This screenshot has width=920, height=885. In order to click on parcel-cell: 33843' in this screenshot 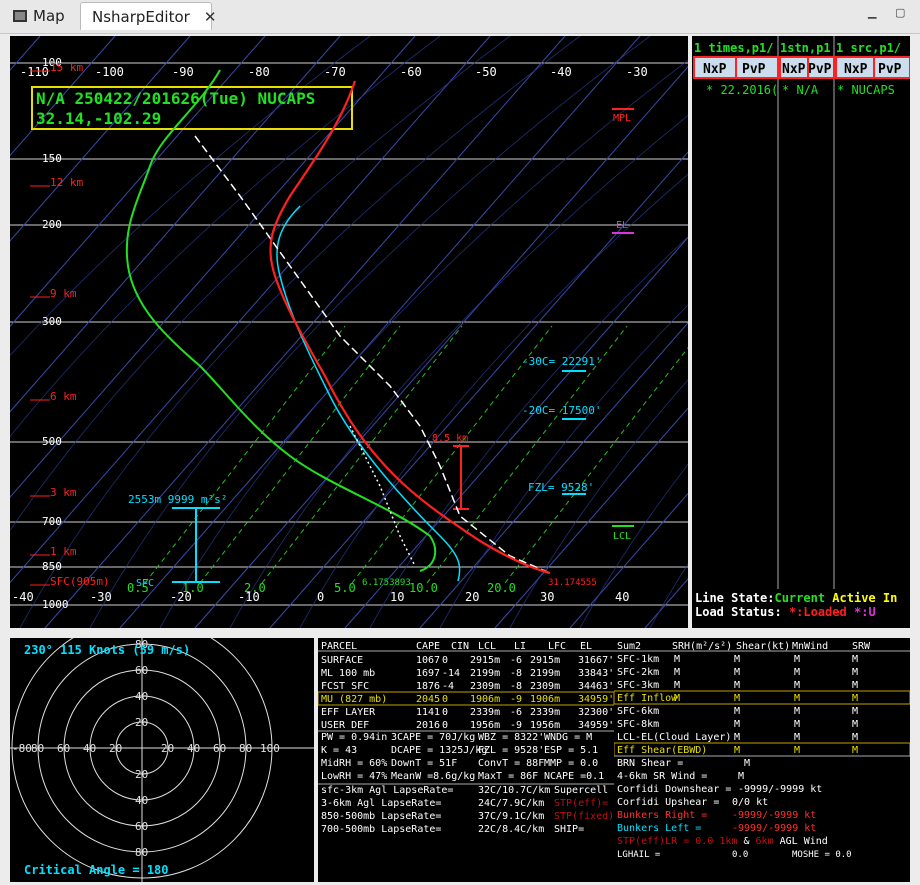, I will do `click(596, 673)`.